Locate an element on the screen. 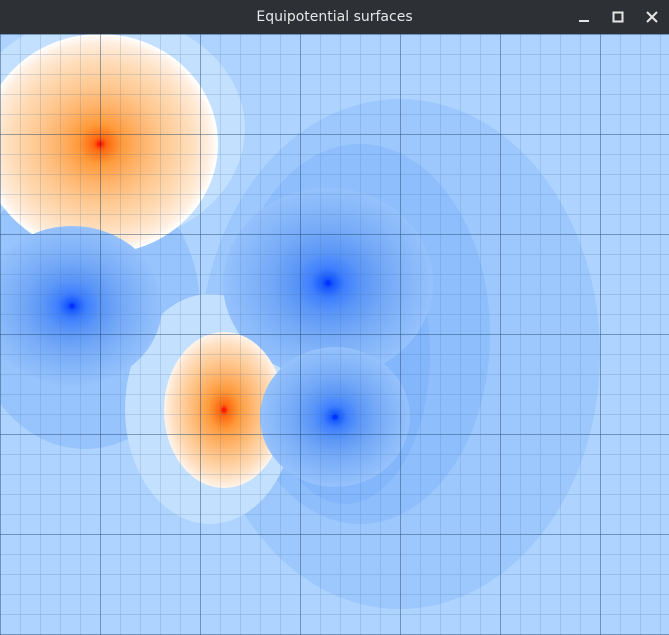 The height and width of the screenshot is (635, 669). close-button is located at coordinates (652, 17).